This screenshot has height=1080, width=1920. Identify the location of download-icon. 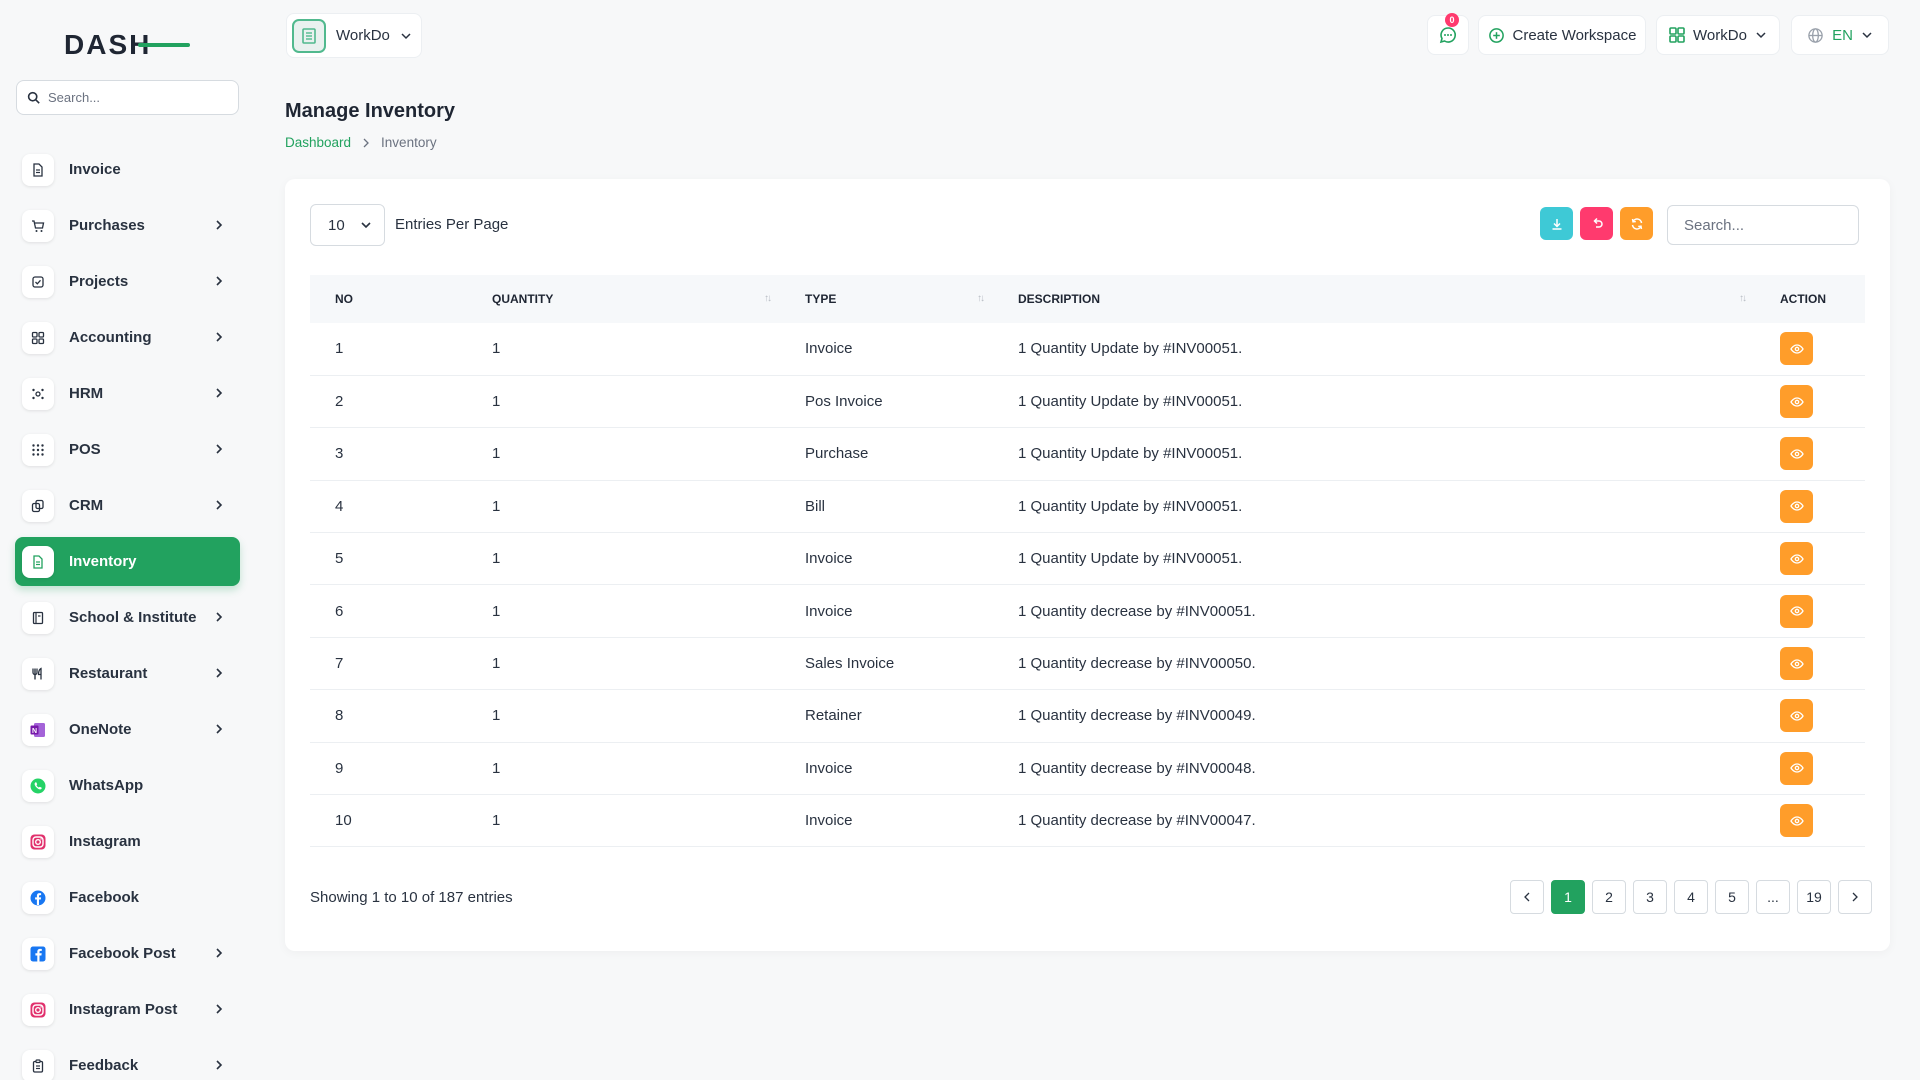
(1556, 224).